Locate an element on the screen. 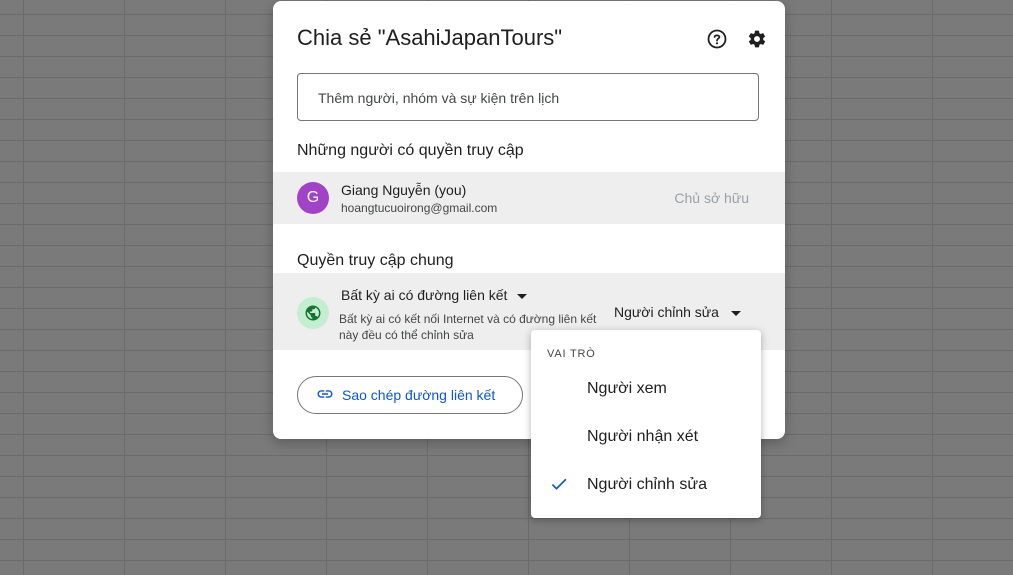 The image size is (1013, 575). menu-item-label: Người chỉnh sửa is located at coordinates (647, 484).